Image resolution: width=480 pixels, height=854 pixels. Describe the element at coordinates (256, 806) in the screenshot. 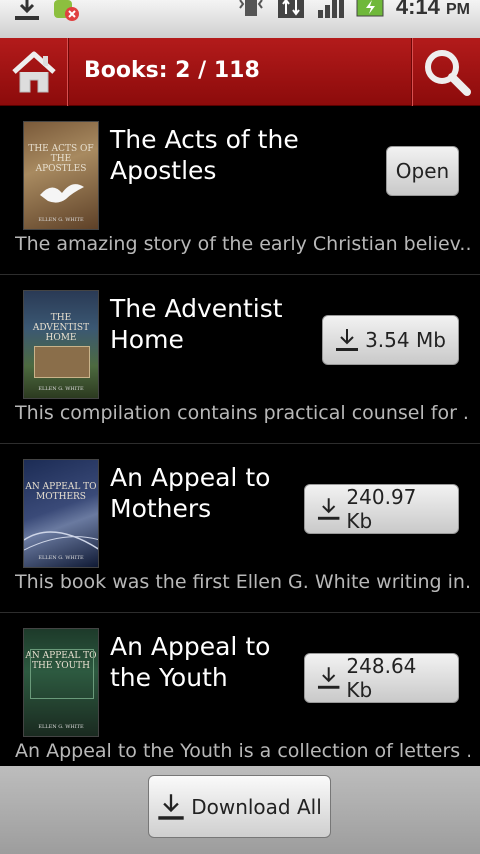

I see `download-all-label: Download All` at that location.